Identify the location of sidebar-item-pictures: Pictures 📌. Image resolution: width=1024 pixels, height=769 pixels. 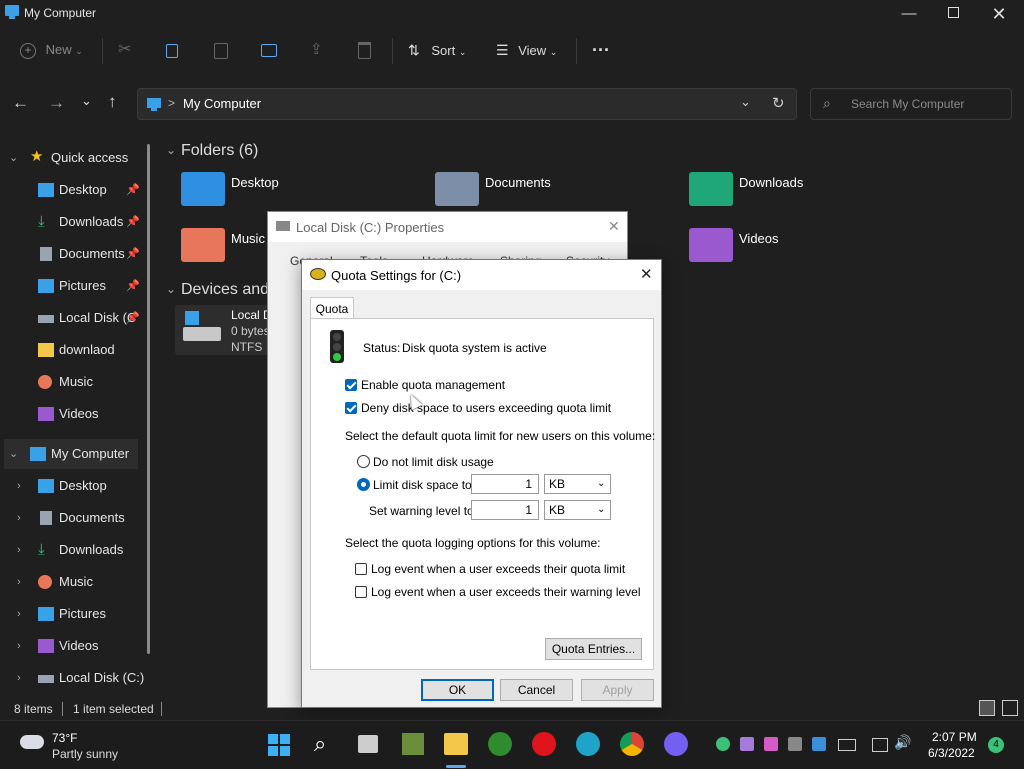
(75, 286).